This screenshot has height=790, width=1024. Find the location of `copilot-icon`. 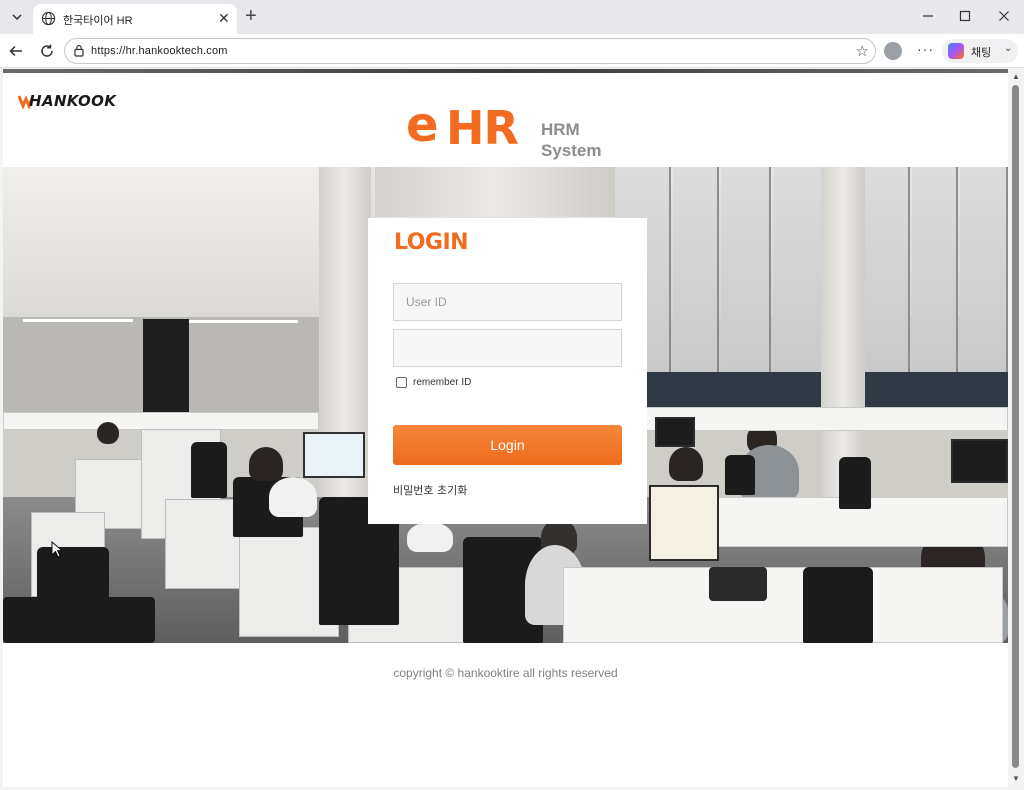

copilot-icon is located at coordinates (956, 51).